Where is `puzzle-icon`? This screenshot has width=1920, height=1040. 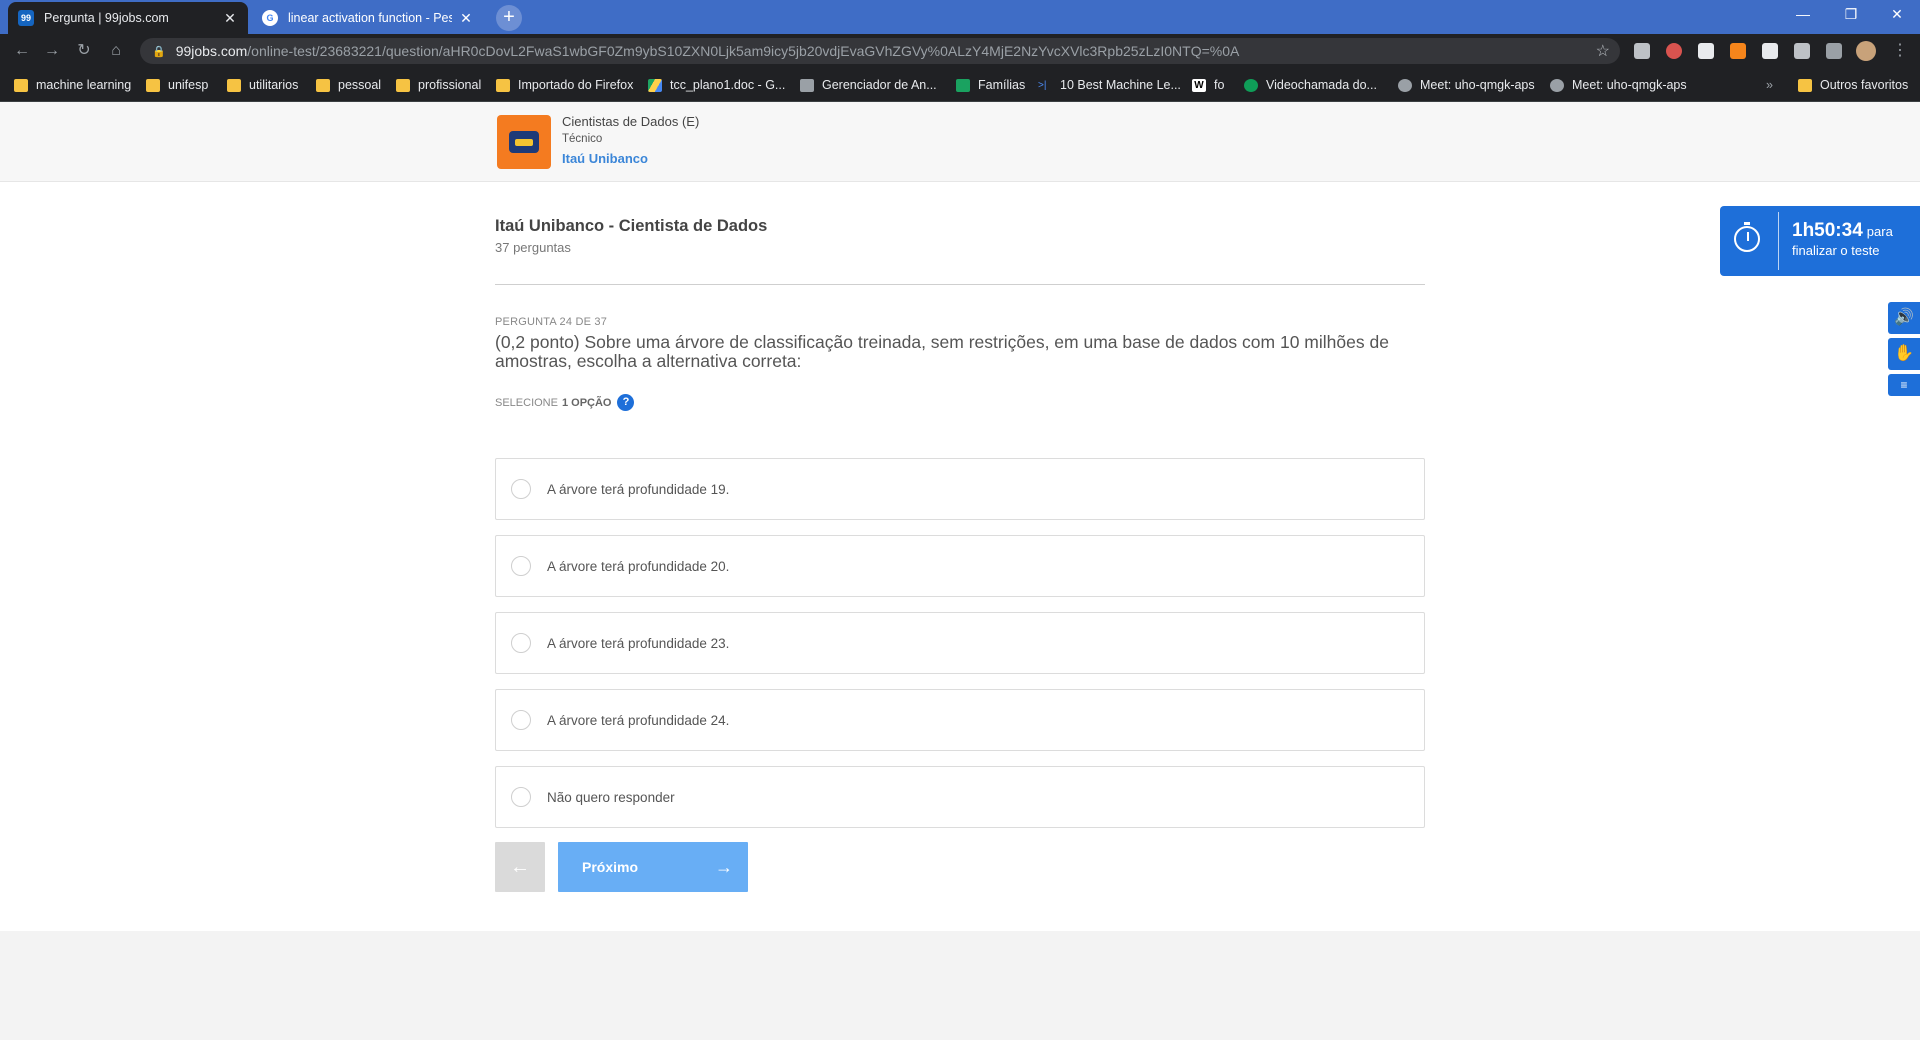 puzzle-icon is located at coordinates (1834, 51).